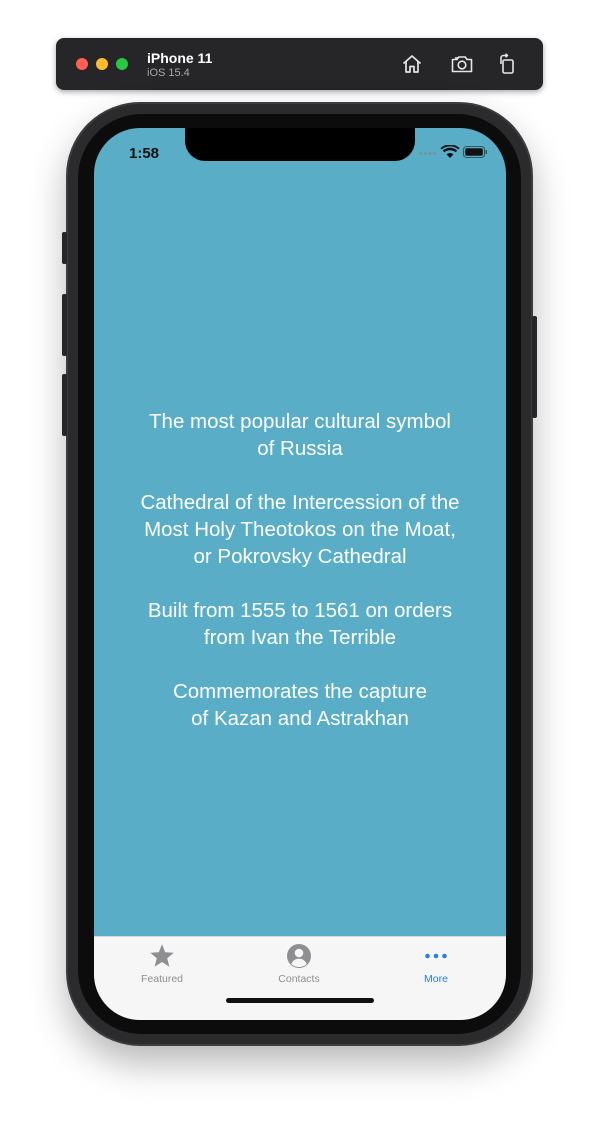  Describe the element at coordinates (162, 956) in the screenshot. I see `star-icon` at that location.